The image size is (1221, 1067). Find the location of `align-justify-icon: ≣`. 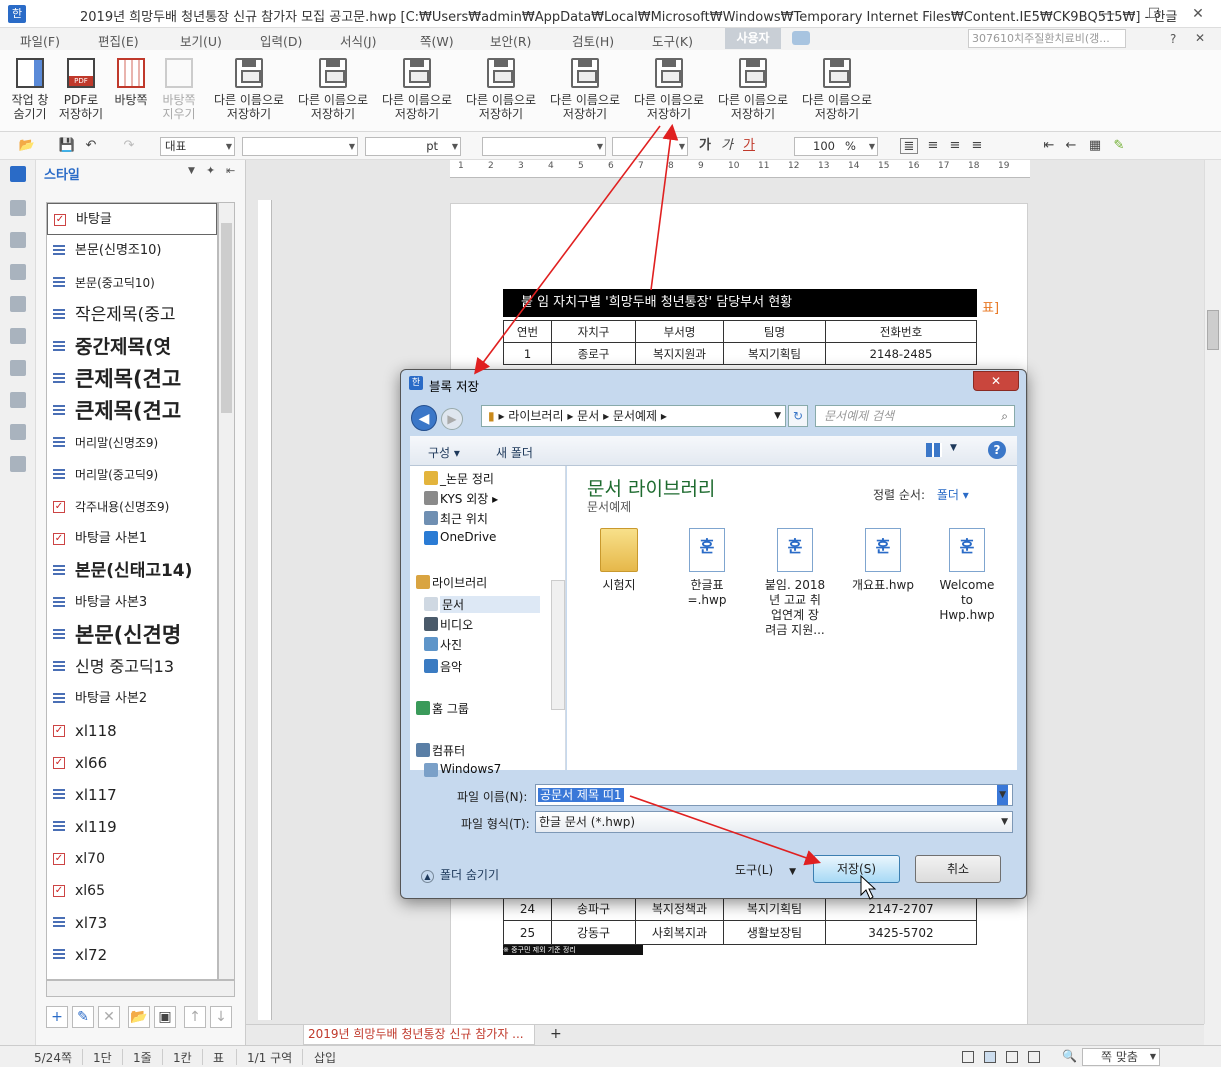

align-justify-icon: ≣ is located at coordinates (909, 146).